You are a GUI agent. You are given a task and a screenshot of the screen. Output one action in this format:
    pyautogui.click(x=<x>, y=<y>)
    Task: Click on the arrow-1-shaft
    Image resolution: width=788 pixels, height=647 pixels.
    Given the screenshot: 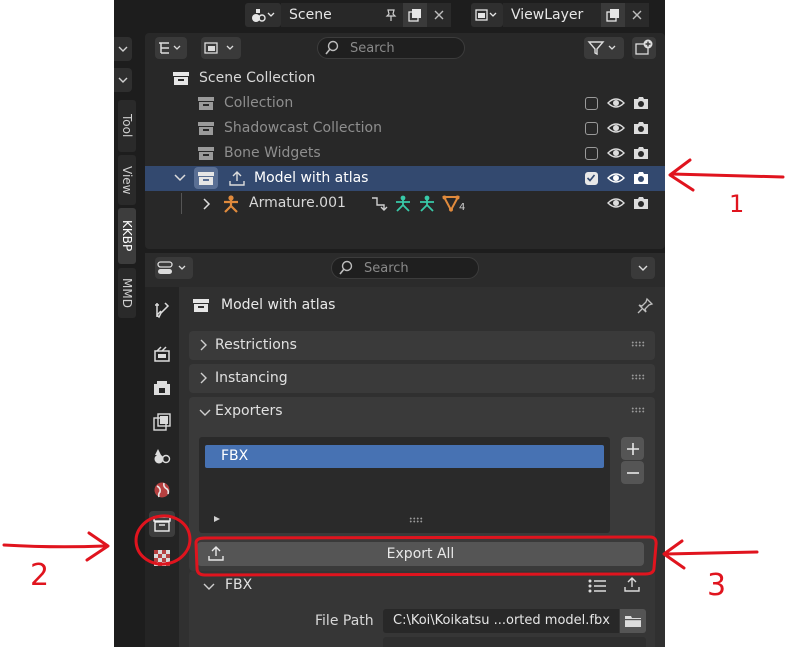 What is the action you would take?
    pyautogui.click(x=727, y=175)
    